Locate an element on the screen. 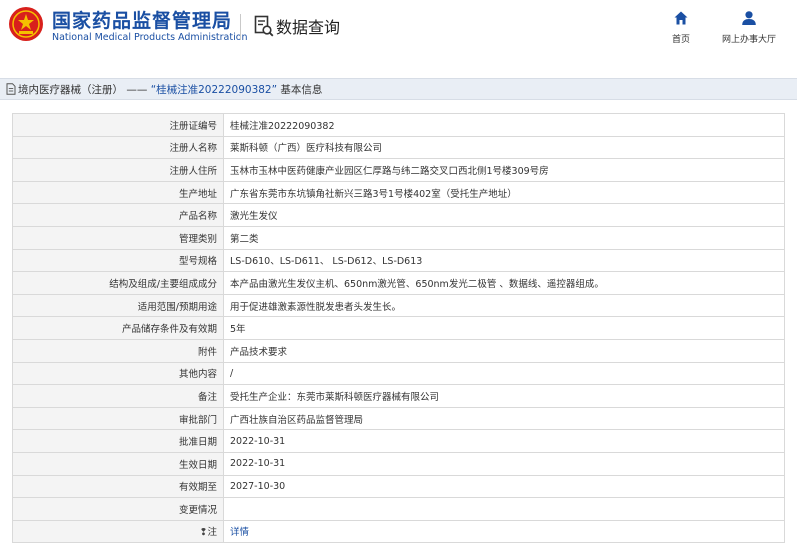 The width and height of the screenshot is (797, 553). note-label: 注 is located at coordinates (212, 533).